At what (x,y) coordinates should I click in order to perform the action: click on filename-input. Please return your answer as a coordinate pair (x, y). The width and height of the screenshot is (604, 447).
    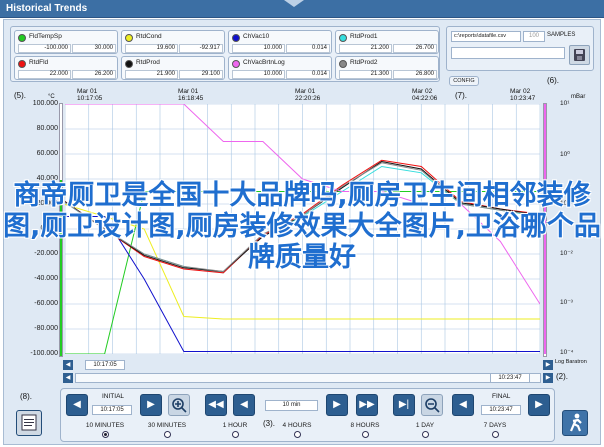
    Looking at the image, I should click on (508, 53).